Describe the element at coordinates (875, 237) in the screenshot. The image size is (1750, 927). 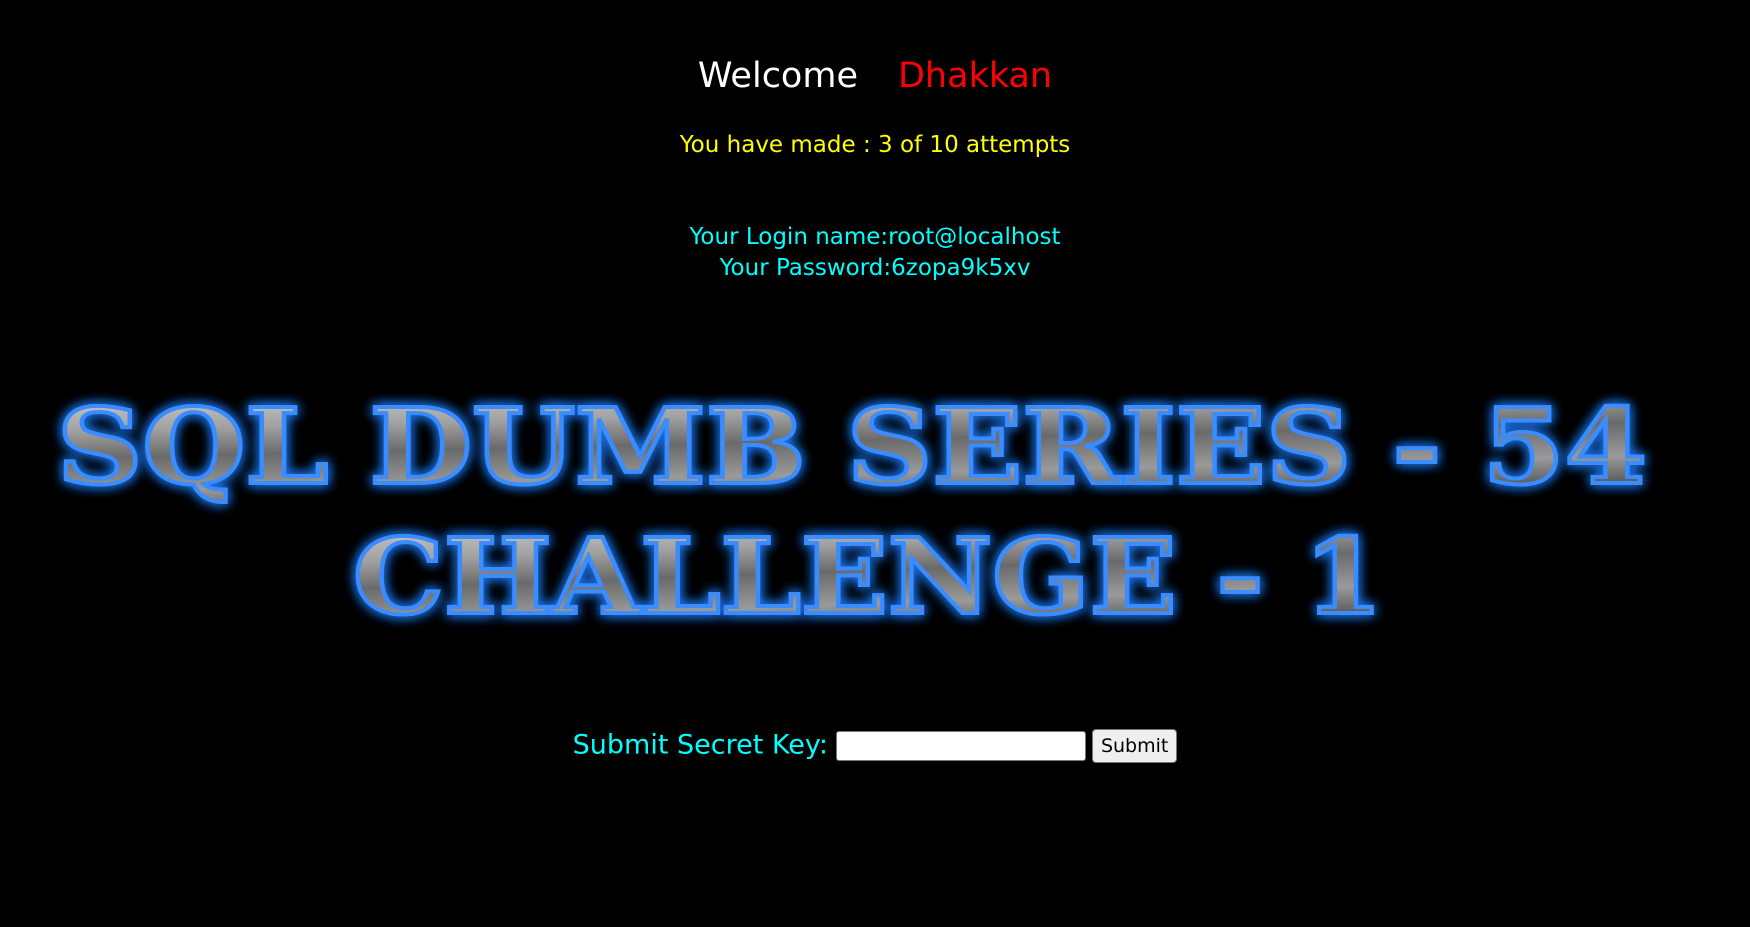
I see `login-name-text: Your Login name:root@localhost` at that location.